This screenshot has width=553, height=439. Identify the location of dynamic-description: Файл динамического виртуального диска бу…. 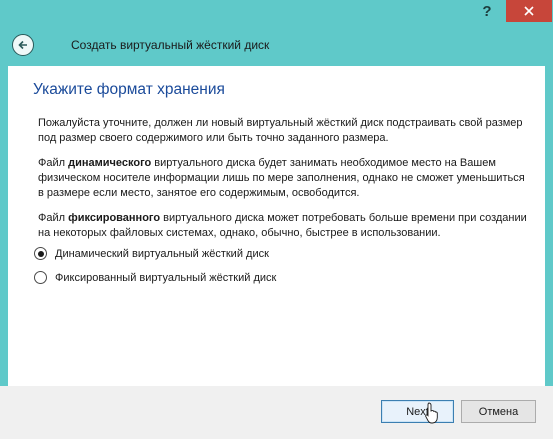
(285, 178).